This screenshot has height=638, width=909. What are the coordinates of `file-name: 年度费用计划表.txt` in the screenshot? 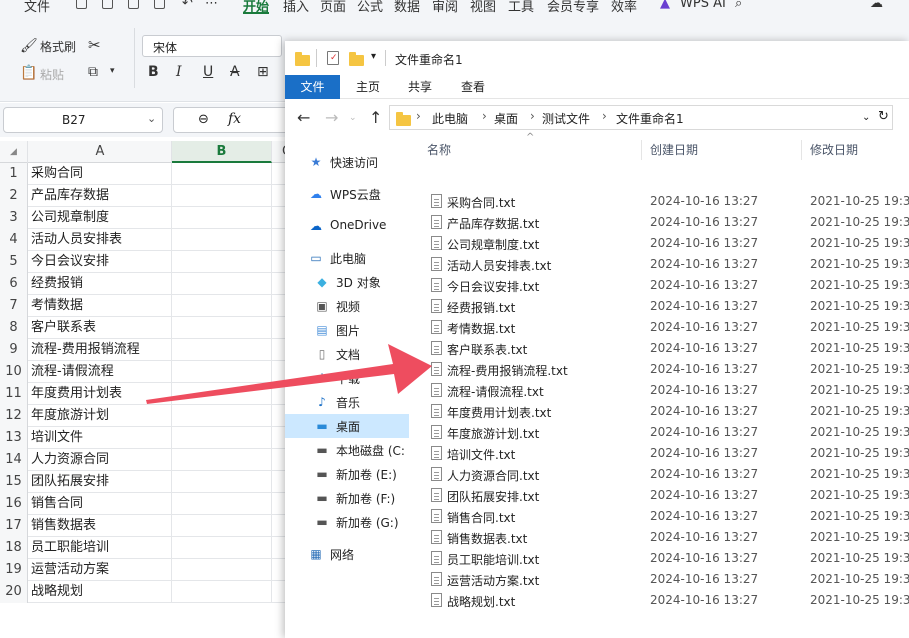 It's located at (499, 412).